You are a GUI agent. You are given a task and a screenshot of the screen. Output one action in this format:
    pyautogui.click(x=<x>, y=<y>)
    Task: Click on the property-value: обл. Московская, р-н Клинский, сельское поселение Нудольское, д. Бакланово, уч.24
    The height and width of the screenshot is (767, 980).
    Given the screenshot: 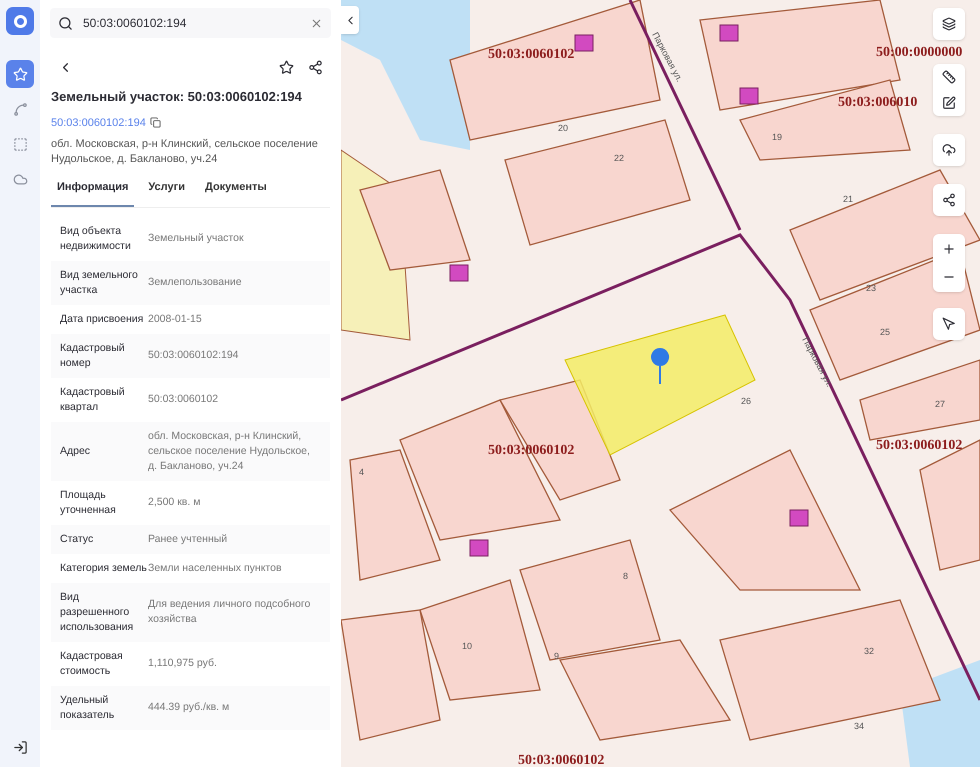 What is the action you would take?
    pyautogui.click(x=229, y=451)
    